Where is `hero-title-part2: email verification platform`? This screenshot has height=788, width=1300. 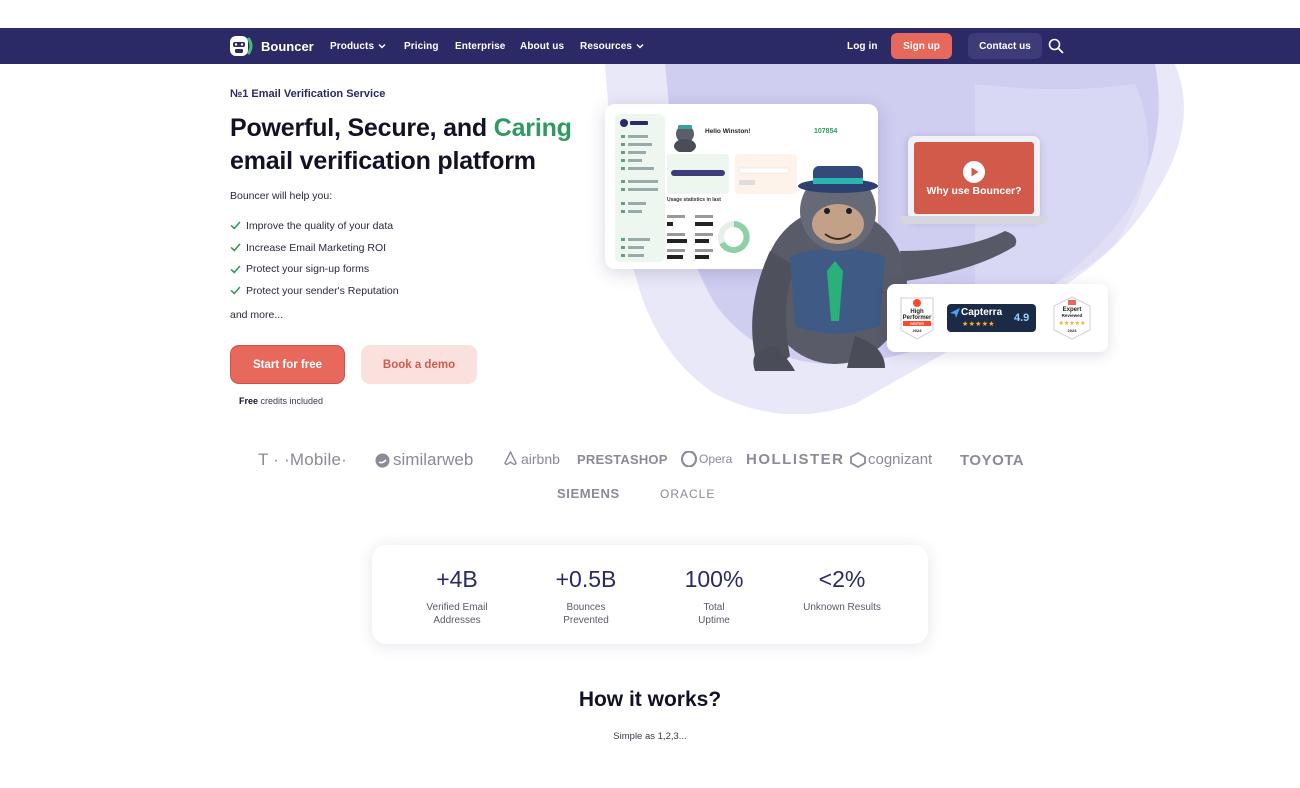
hero-title-part2: email verification platform is located at coordinates (383, 161).